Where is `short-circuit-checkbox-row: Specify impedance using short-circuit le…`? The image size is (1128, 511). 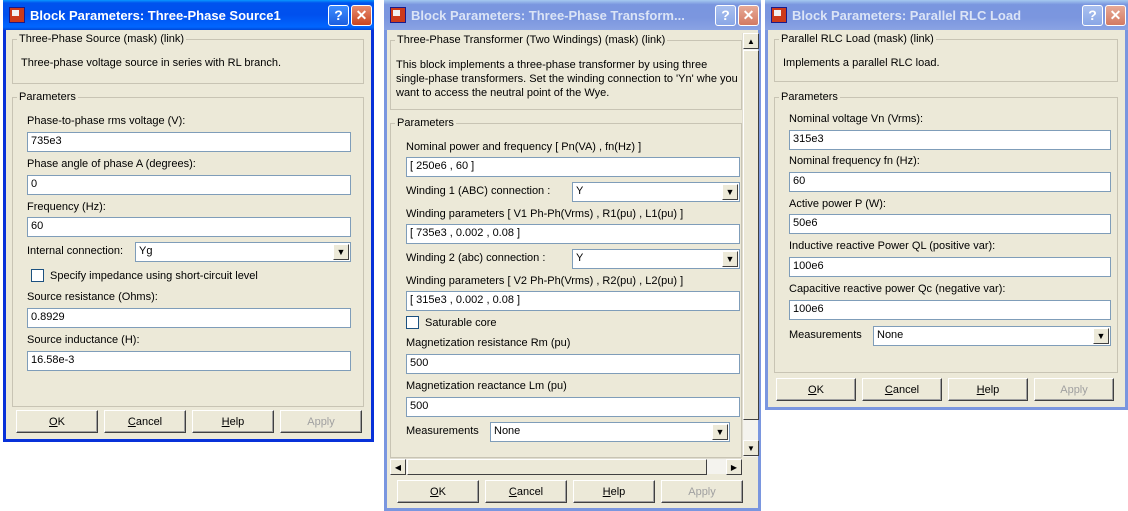 short-circuit-checkbox-row: Specify impedance using short-circuit le… is located at coordinates (144, 275).